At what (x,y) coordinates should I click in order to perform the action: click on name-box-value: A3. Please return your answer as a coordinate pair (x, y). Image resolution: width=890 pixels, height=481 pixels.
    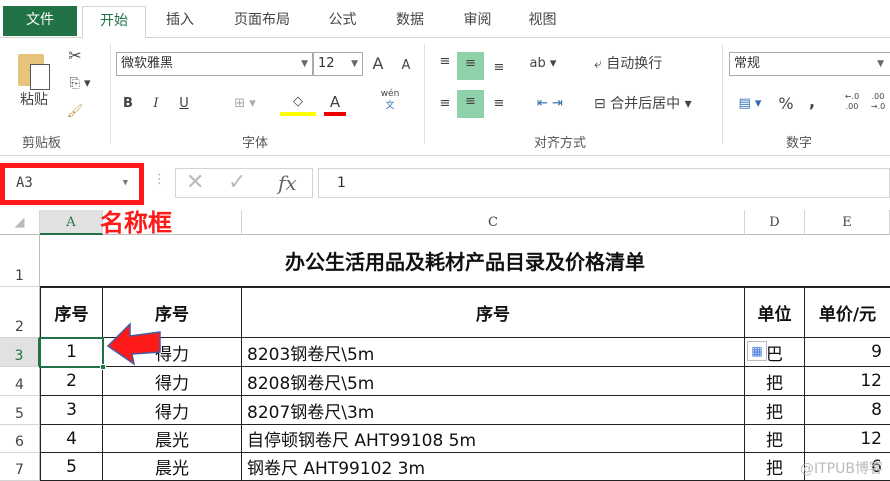
    Looking at the image, I should click on (24, 183).